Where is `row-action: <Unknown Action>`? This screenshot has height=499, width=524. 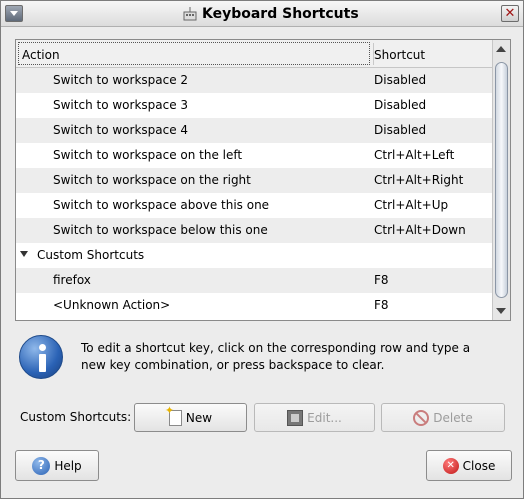
row-action: <Unknown Action> is located at coordinates (112, 305).